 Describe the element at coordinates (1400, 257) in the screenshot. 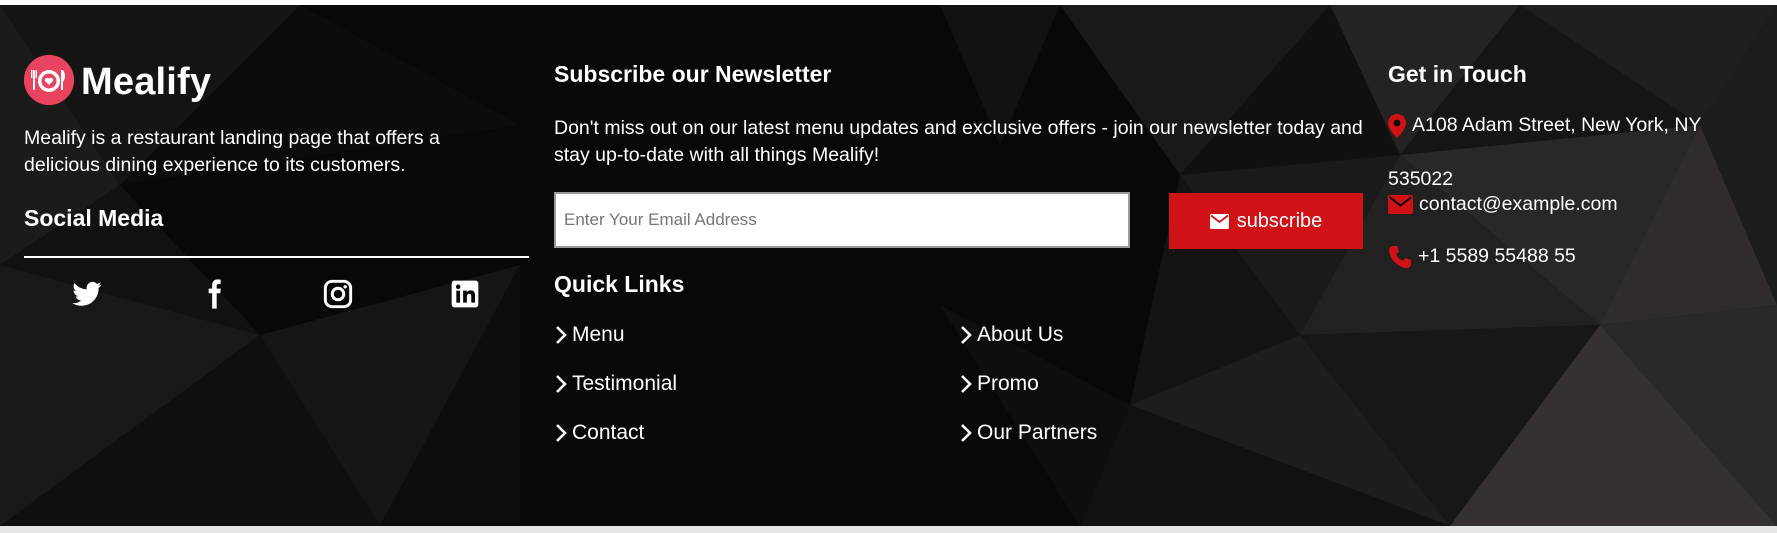

I see `phone-icon` at that location.